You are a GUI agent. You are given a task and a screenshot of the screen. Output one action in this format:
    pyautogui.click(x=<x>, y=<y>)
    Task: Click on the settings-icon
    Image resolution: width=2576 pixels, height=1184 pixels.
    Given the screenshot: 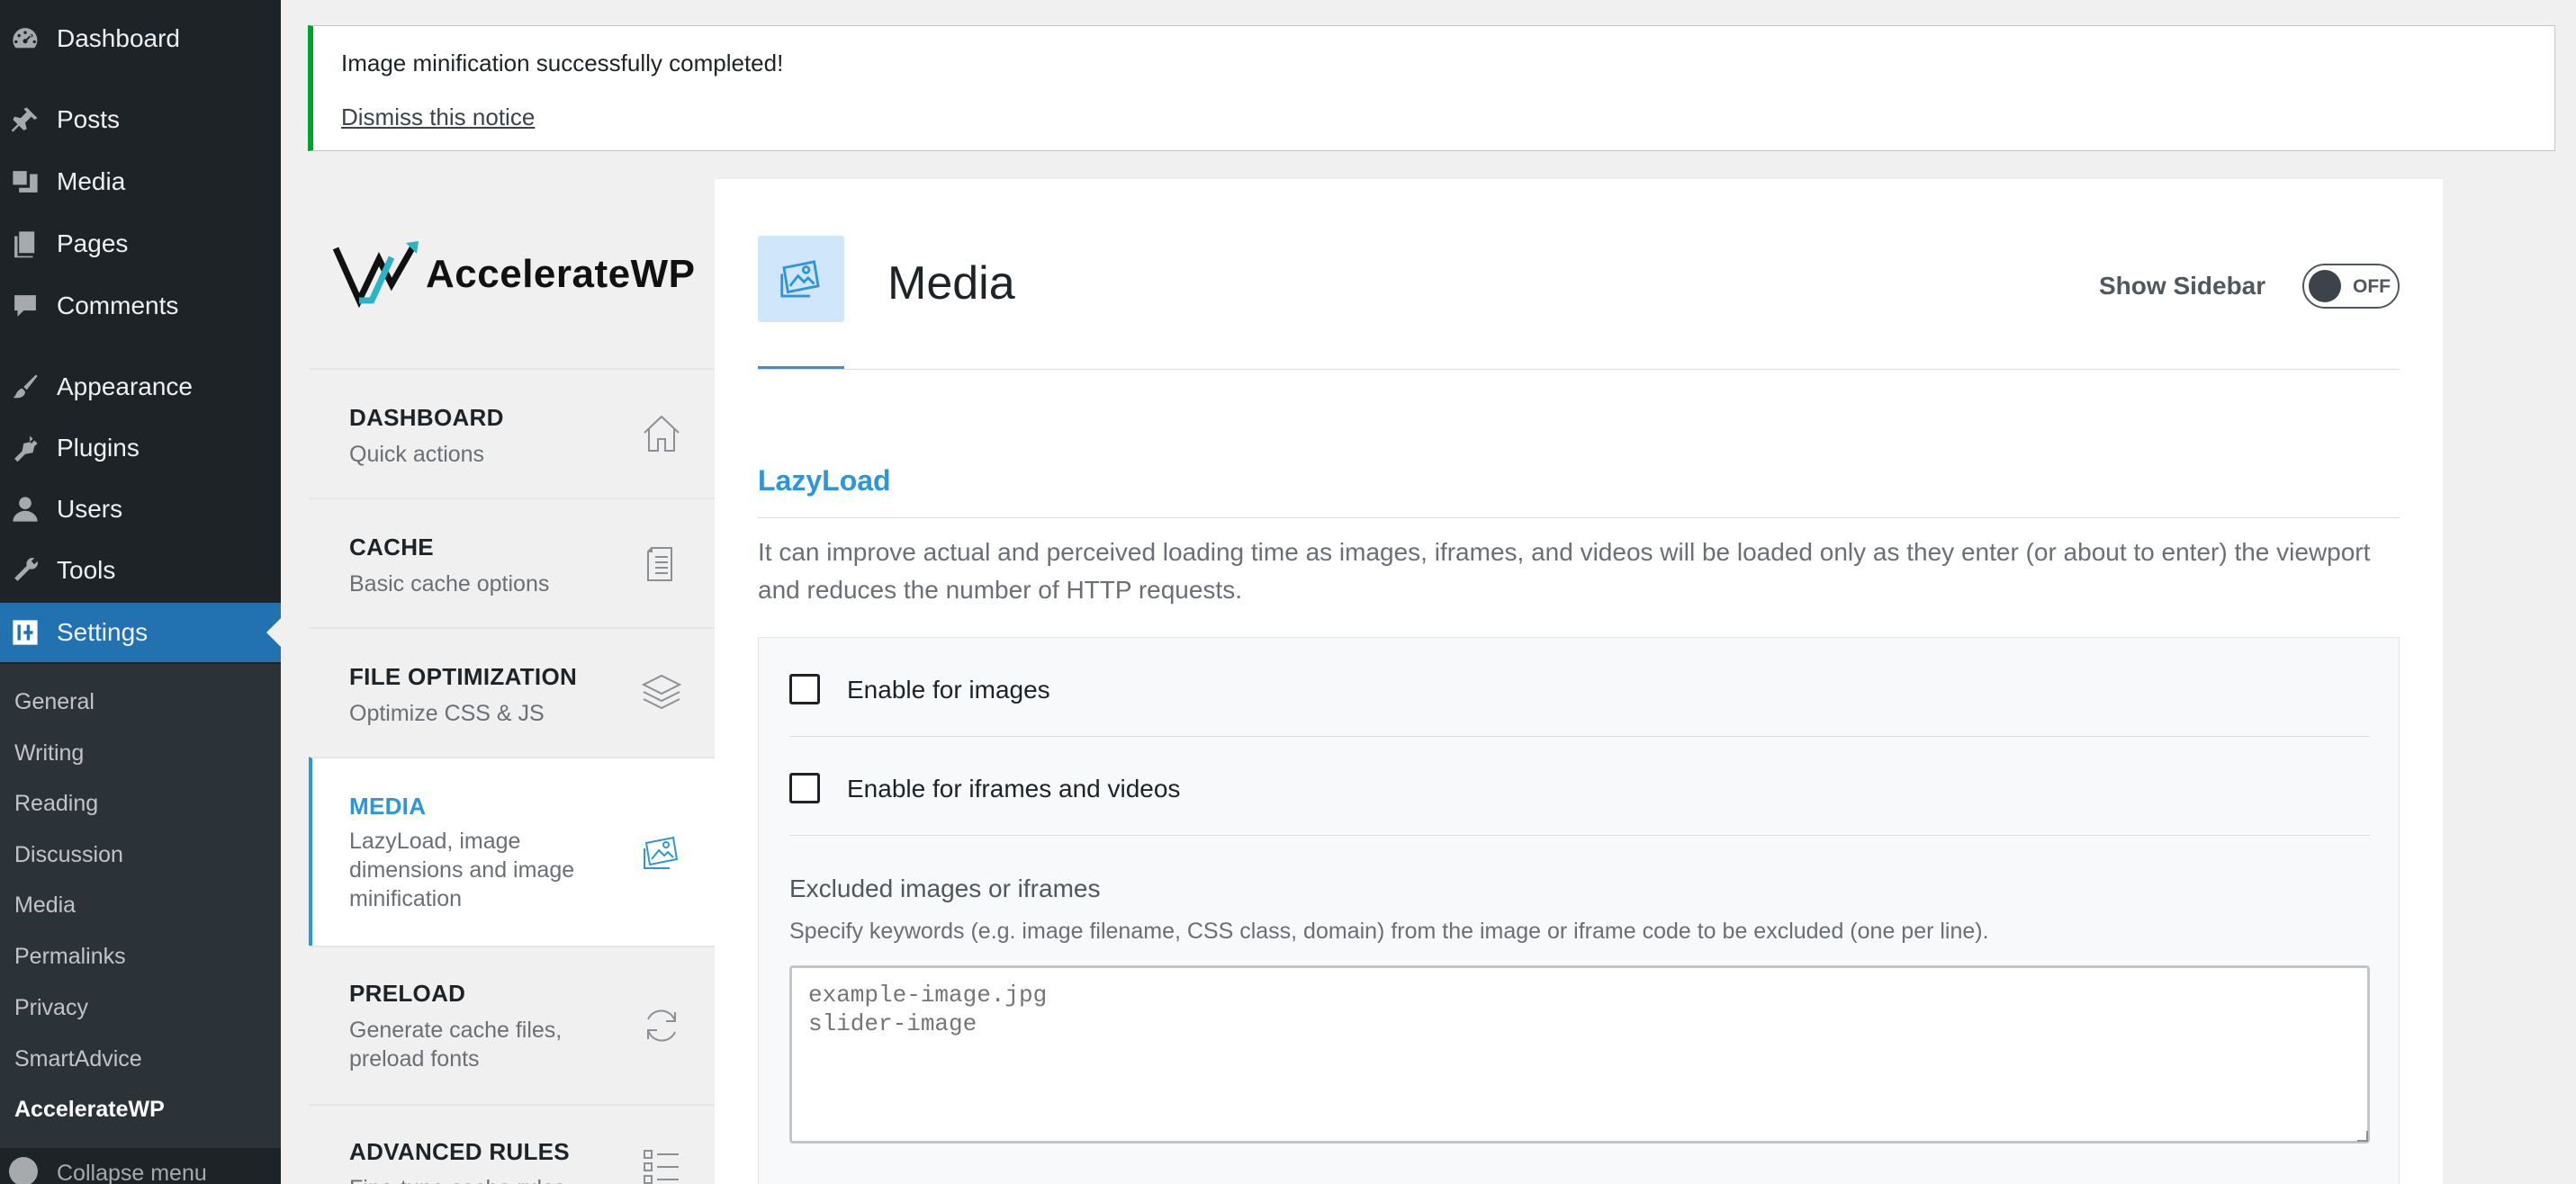 What is the action you would take?
    pyautogui.click(x=25, y=632)
    